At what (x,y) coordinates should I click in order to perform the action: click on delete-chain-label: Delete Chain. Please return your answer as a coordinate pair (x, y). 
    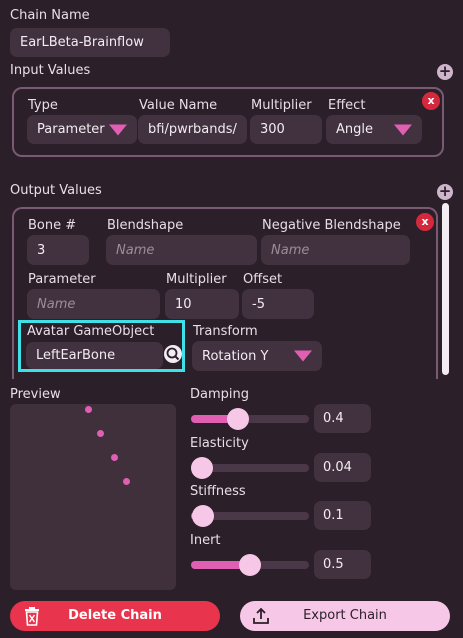
    Looking at the image, I should click on (115, 615).